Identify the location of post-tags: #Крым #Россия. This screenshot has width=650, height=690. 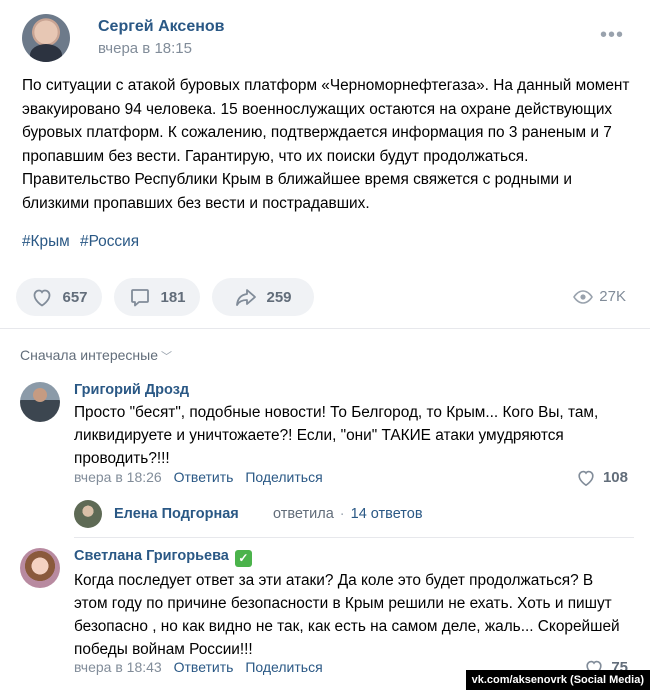
(83, 242).